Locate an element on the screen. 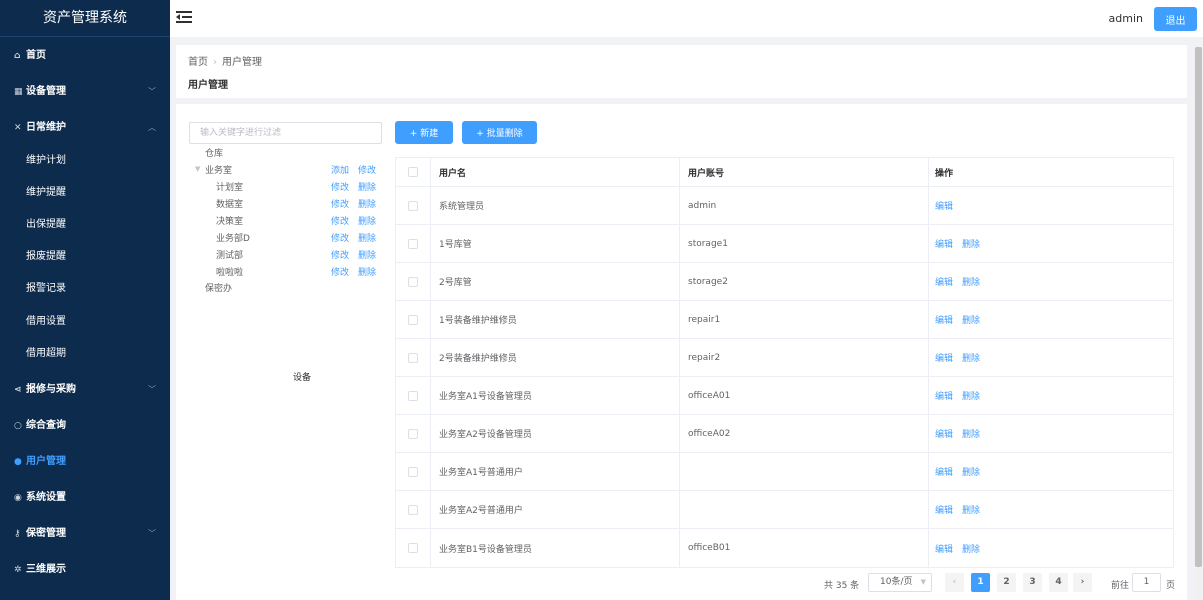 The height and width of the screenshot is (600, 1203). goto-page-input: 1 is located at coordinates (1146, 582).